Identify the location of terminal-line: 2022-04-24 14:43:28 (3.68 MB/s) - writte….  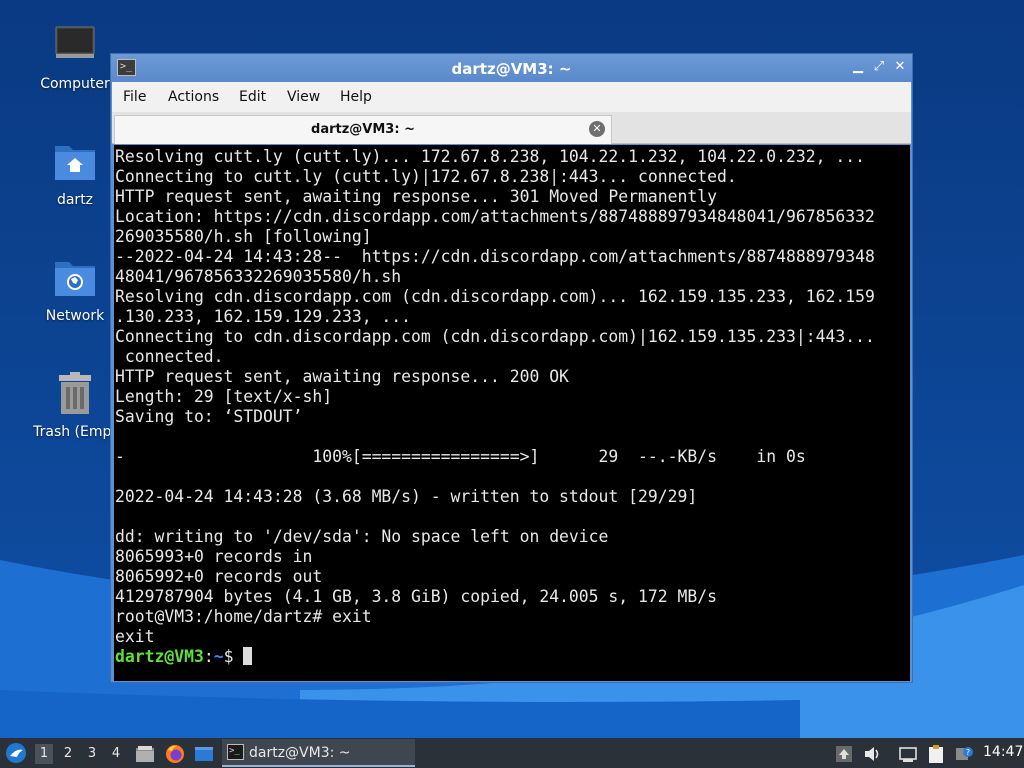
(406, 496).